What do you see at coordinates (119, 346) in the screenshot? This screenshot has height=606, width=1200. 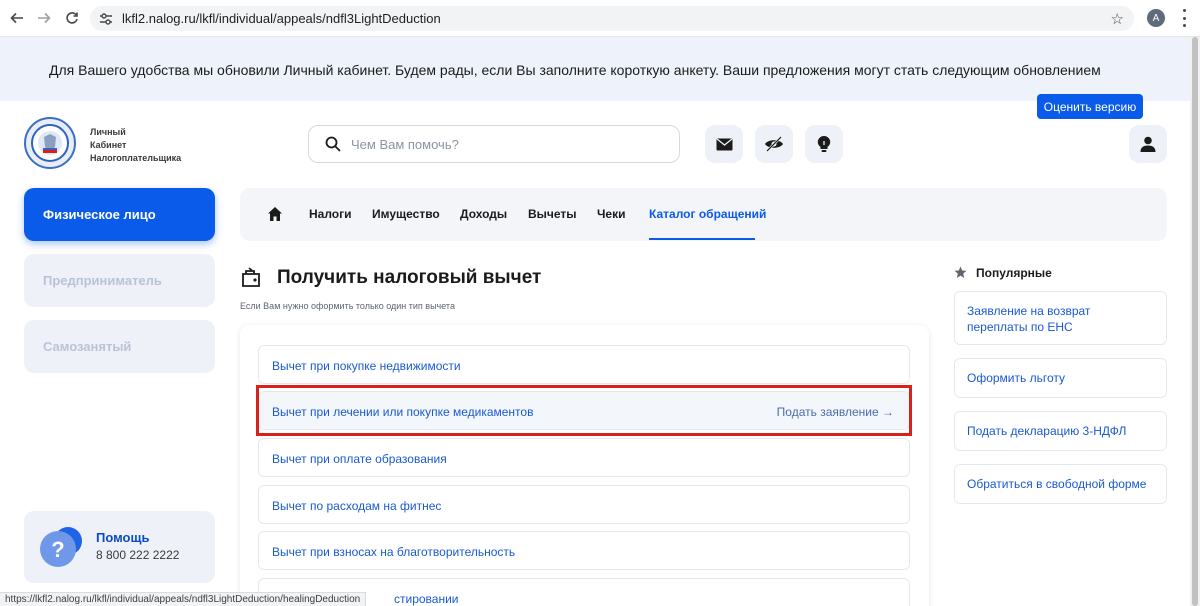 I see `sidebar-item-self-employed: Самозанятый` at bounding box center [119, 346].